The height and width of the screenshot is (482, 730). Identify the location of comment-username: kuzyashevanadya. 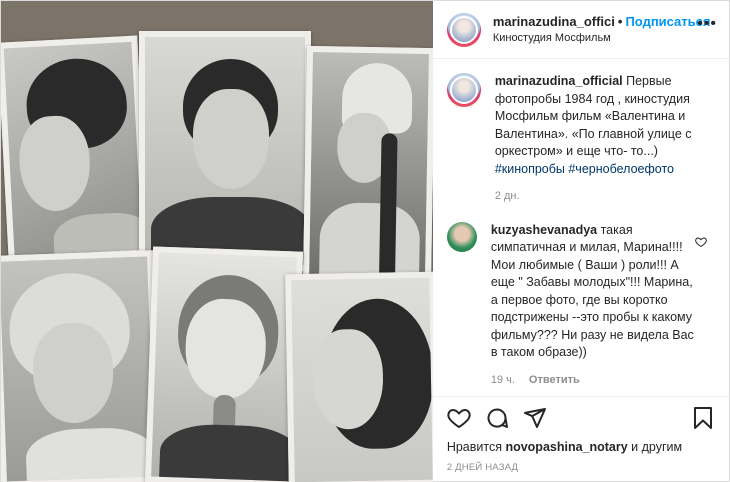
(544, 230).